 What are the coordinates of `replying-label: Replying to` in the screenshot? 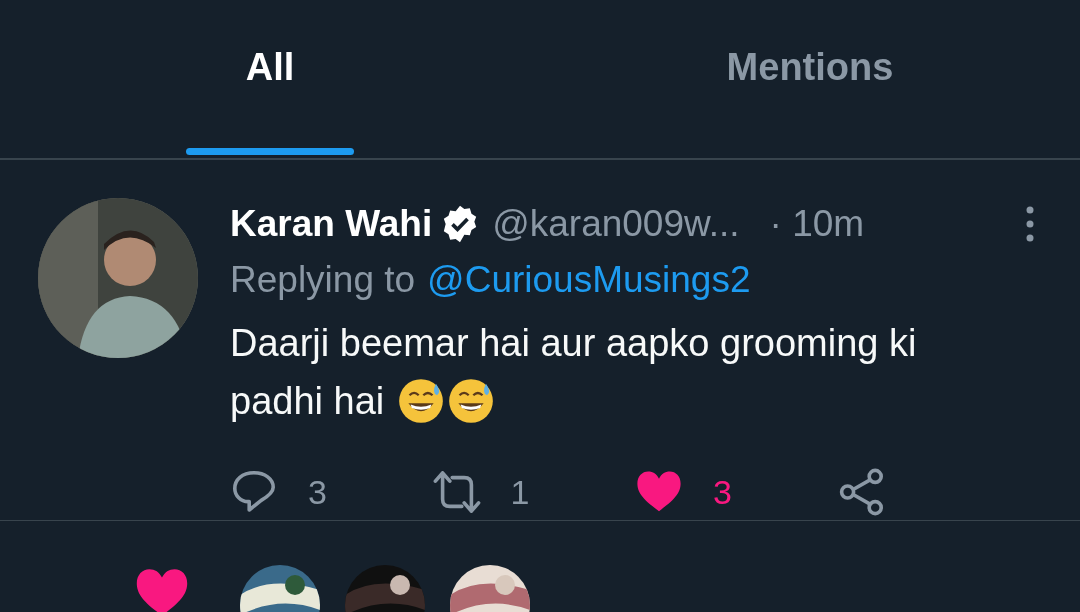 It's located at (323, 280).